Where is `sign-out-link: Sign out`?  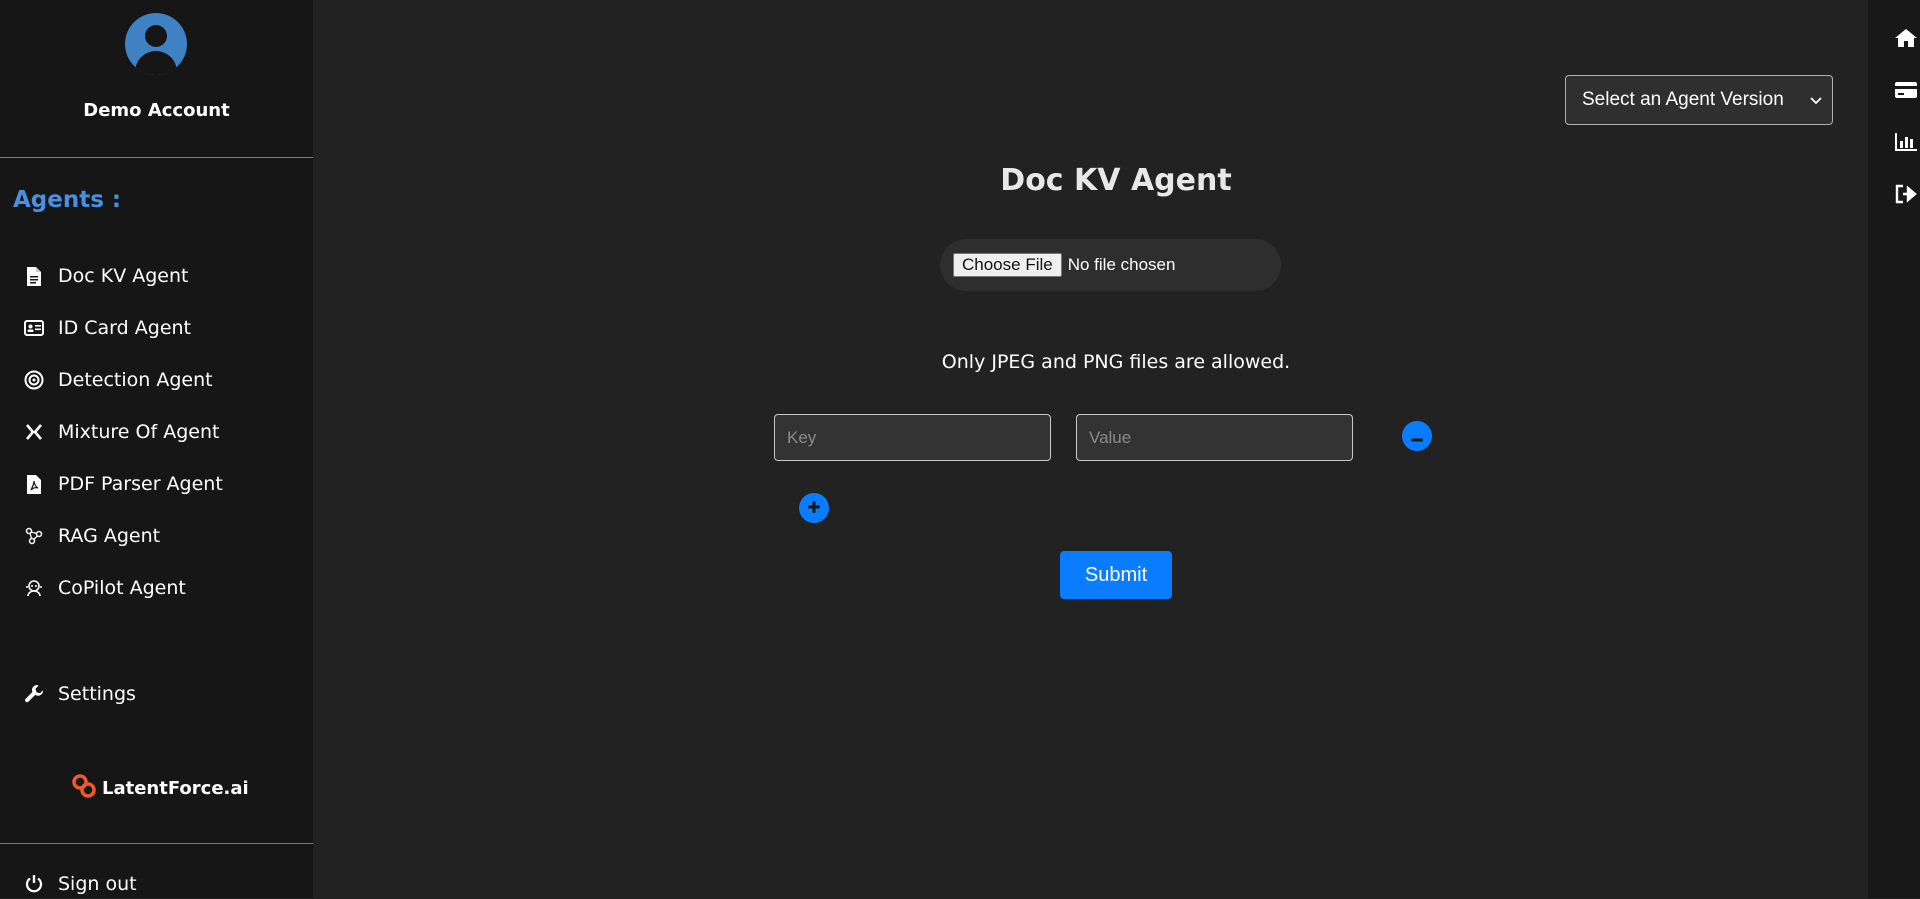 sign-out-link: Sign out is located at coordinates (80, 884).